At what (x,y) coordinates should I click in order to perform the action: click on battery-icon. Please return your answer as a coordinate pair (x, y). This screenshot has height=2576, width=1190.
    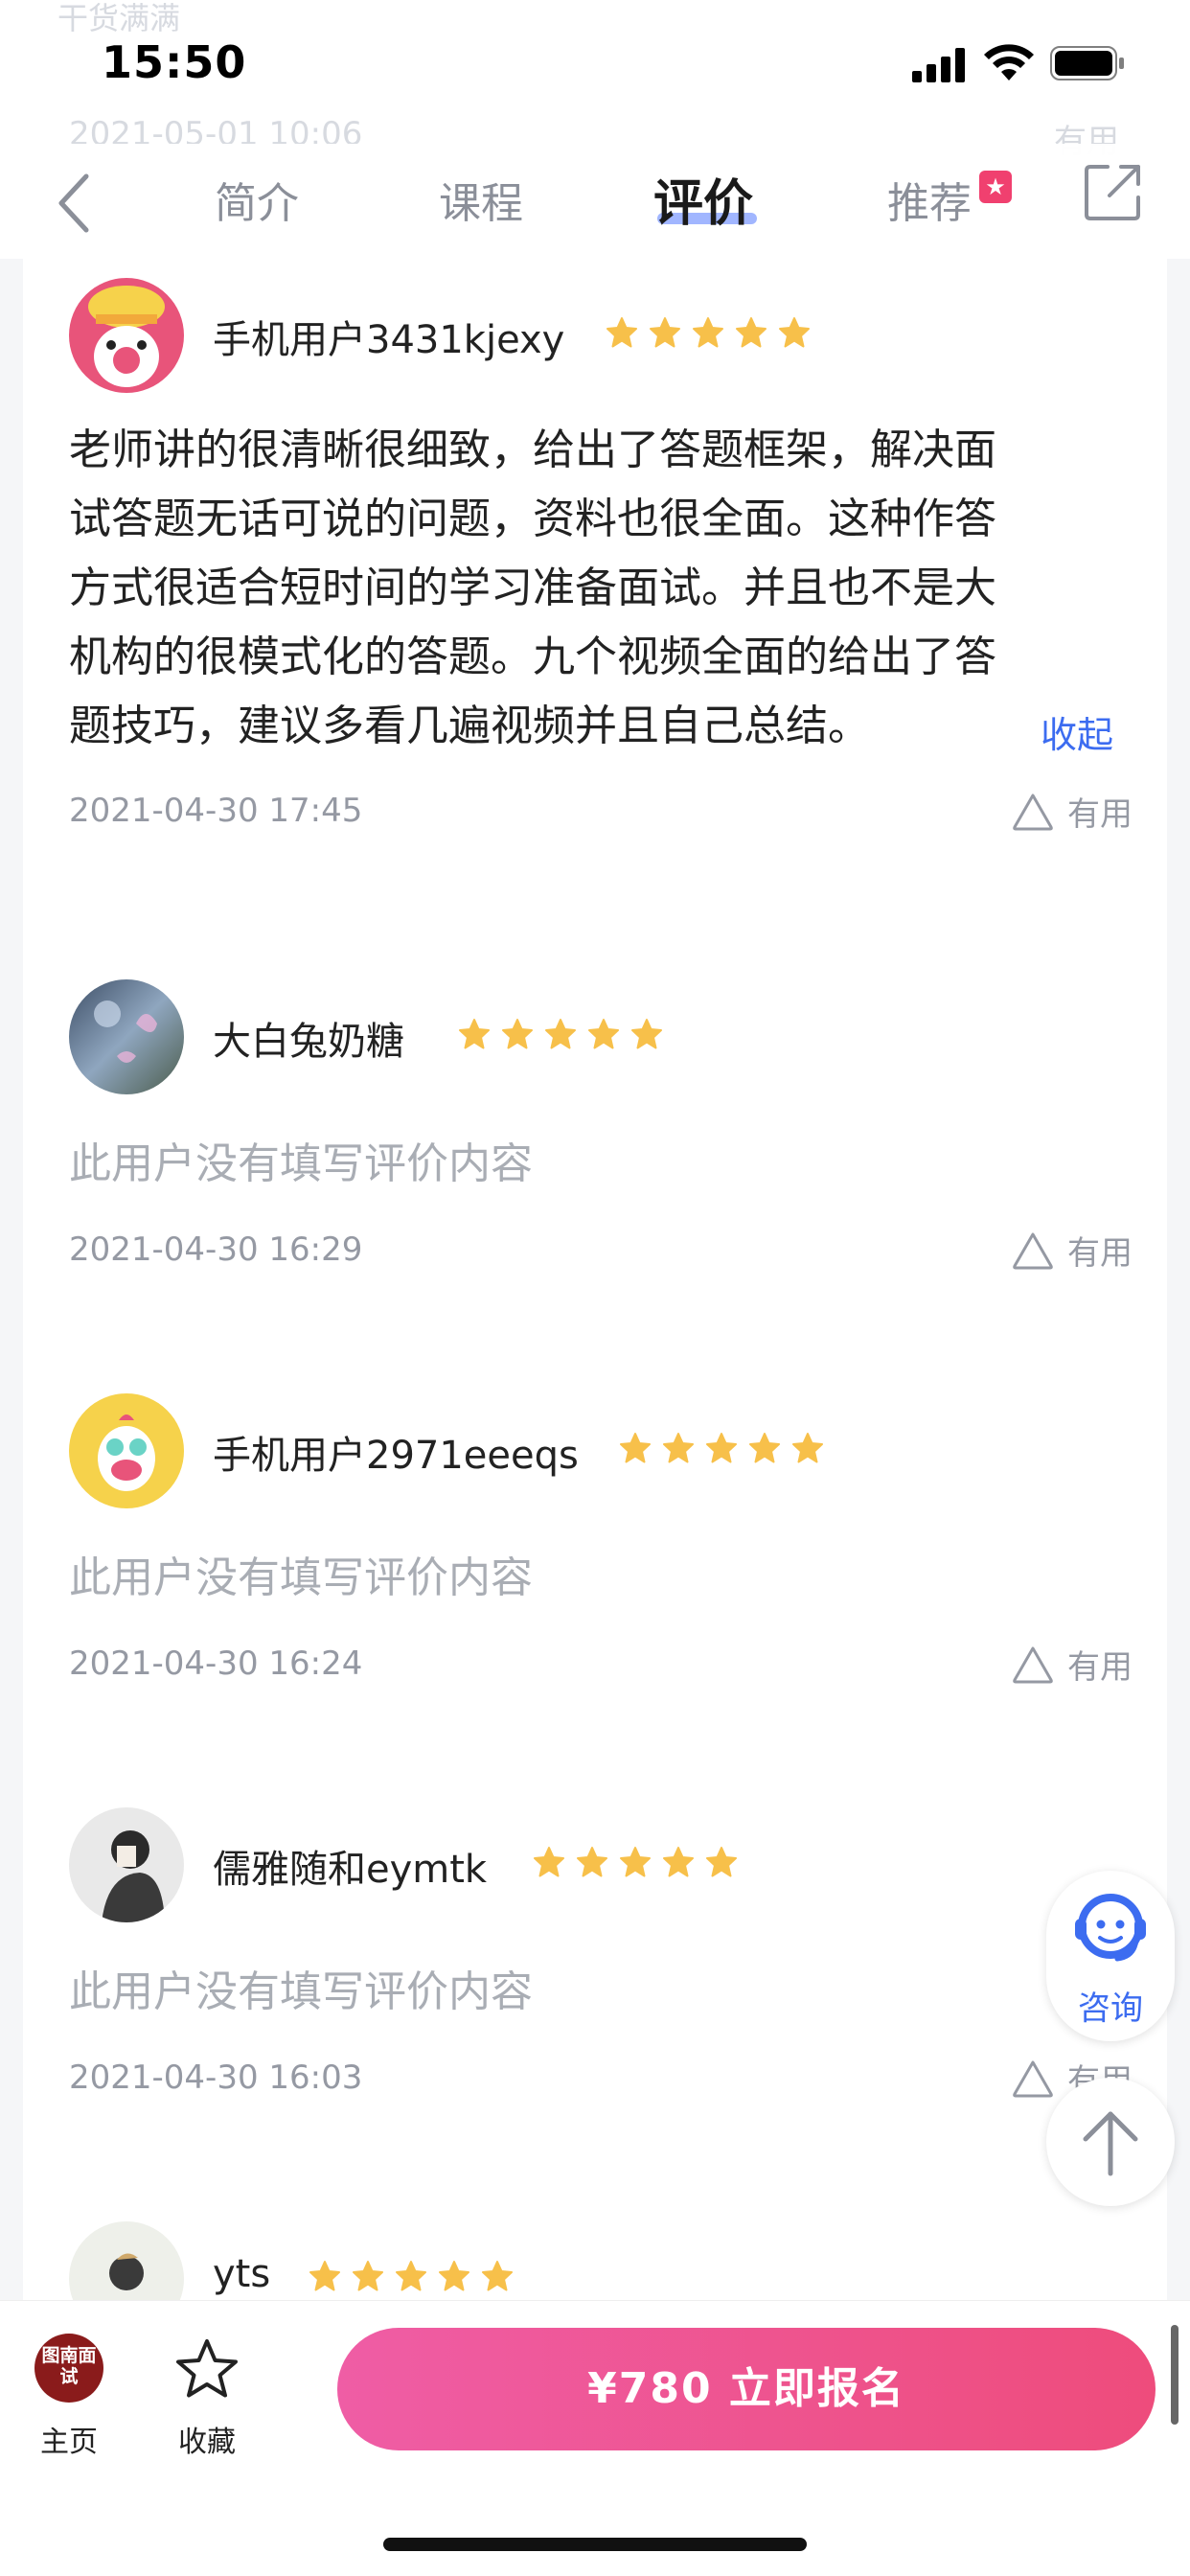
    Looking at the image, I should click on (1087, 63).